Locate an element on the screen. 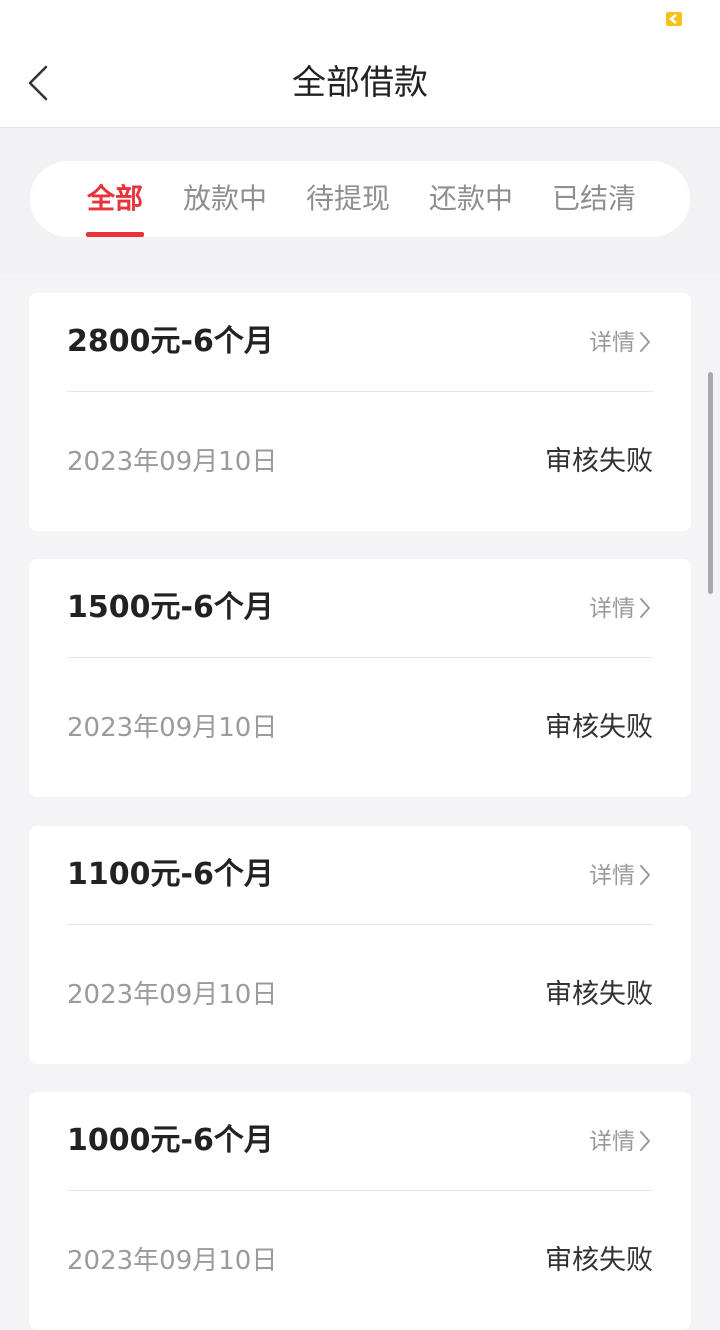  loan-title: 1000元-6个月 is located at coordinates (170, 1140).